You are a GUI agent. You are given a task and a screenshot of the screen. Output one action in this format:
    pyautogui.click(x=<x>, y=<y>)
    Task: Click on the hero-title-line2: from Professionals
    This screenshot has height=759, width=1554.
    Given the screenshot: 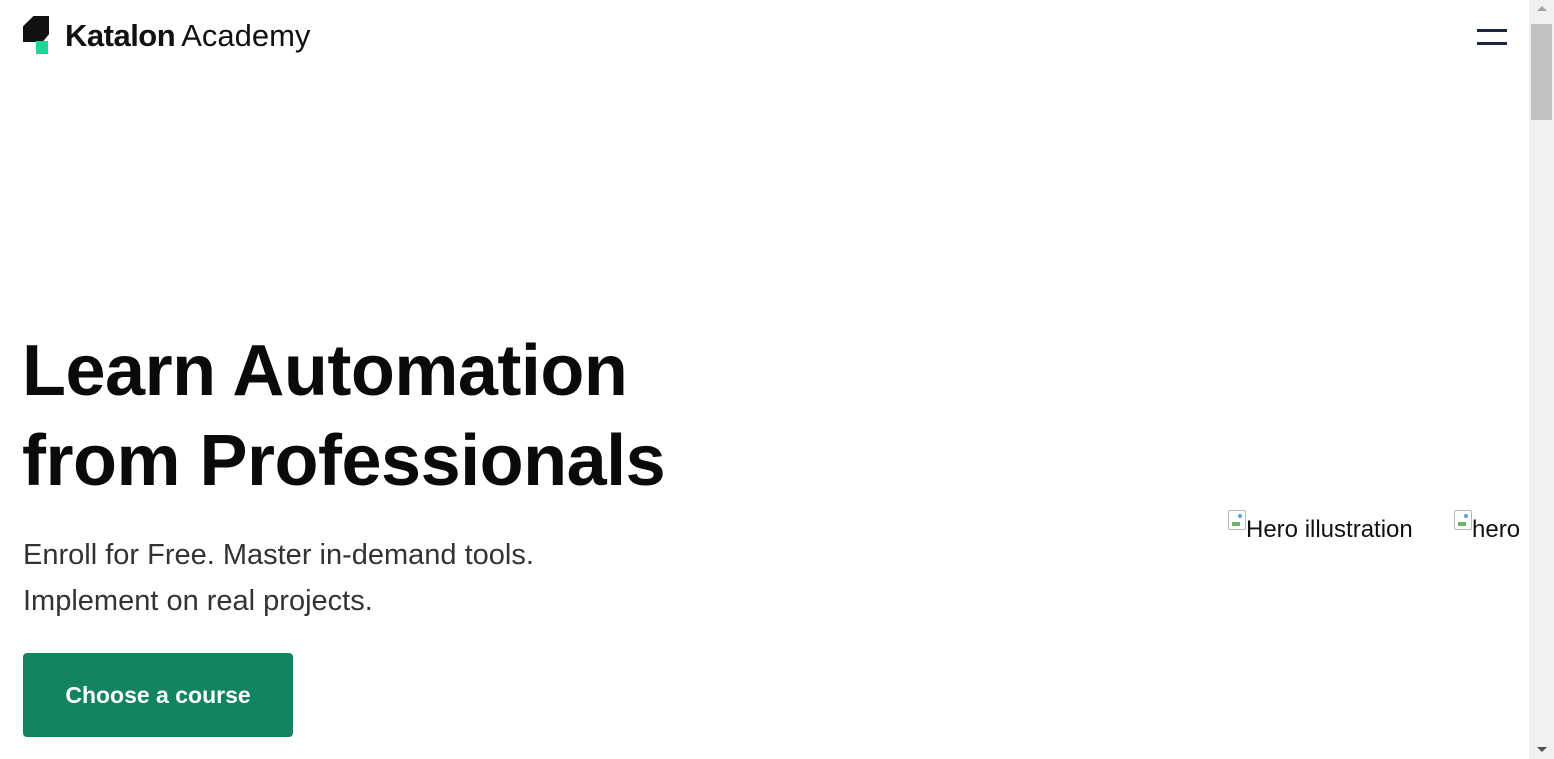 What is the action you would take?
    pyautogui.click(x=344, y=461)
    